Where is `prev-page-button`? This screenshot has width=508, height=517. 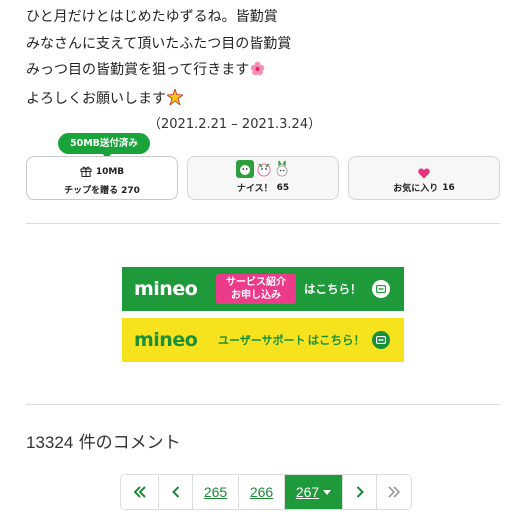 prev-page-button is located at coordinates (176, 492).